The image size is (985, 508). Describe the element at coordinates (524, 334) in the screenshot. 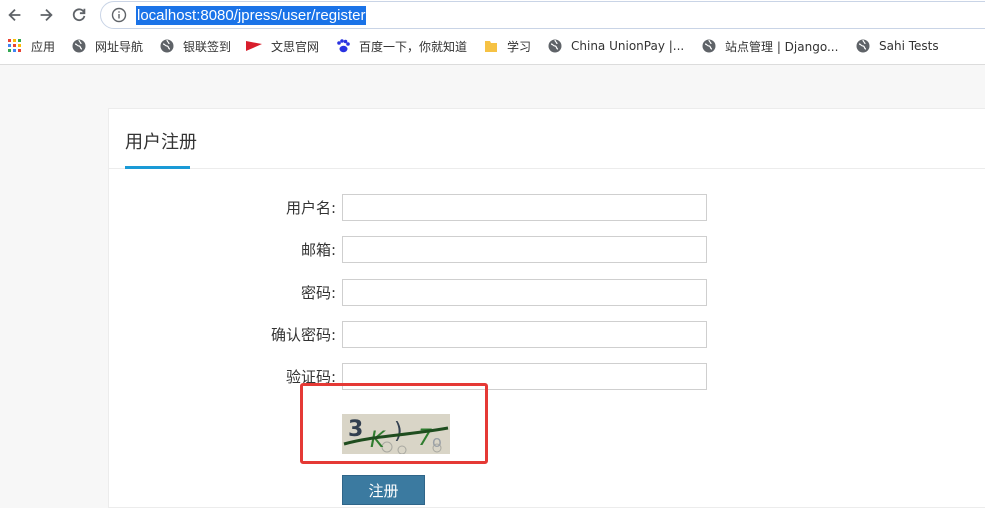

I see `confirm-password-input` at that location.